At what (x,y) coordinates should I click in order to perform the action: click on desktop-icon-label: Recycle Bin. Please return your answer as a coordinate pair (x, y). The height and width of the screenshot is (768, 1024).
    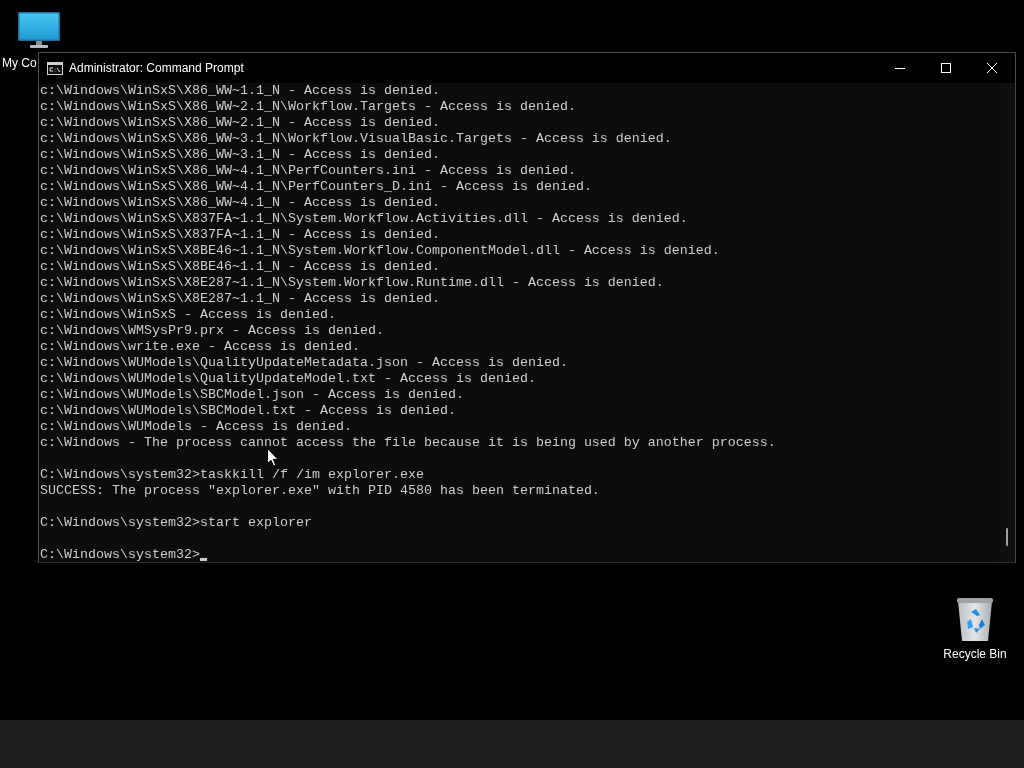
    Looking at the image, I should click on (975, 654).